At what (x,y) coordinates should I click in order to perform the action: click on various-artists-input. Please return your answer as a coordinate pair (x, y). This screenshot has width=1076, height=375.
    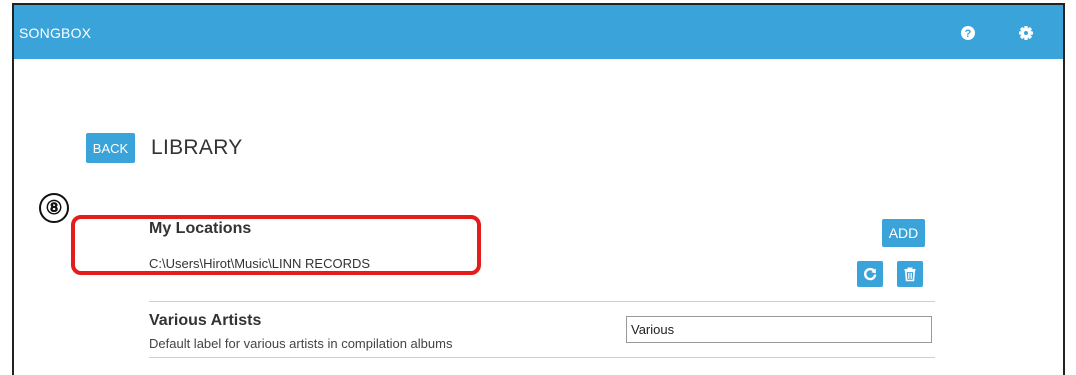
    Looking at the image, I should click on (779, 329).